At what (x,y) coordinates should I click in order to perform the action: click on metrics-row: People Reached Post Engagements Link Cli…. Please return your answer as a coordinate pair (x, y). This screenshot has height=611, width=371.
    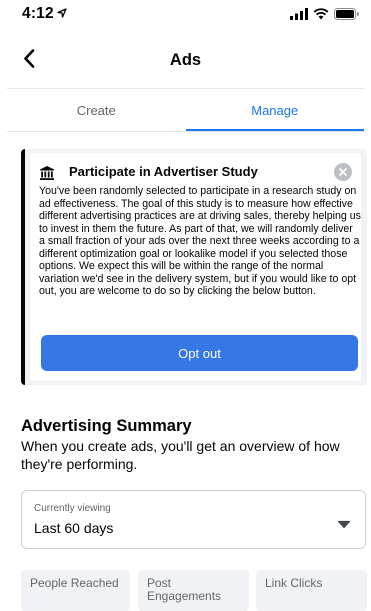
    Looking at the image, I should click on (194, 590).